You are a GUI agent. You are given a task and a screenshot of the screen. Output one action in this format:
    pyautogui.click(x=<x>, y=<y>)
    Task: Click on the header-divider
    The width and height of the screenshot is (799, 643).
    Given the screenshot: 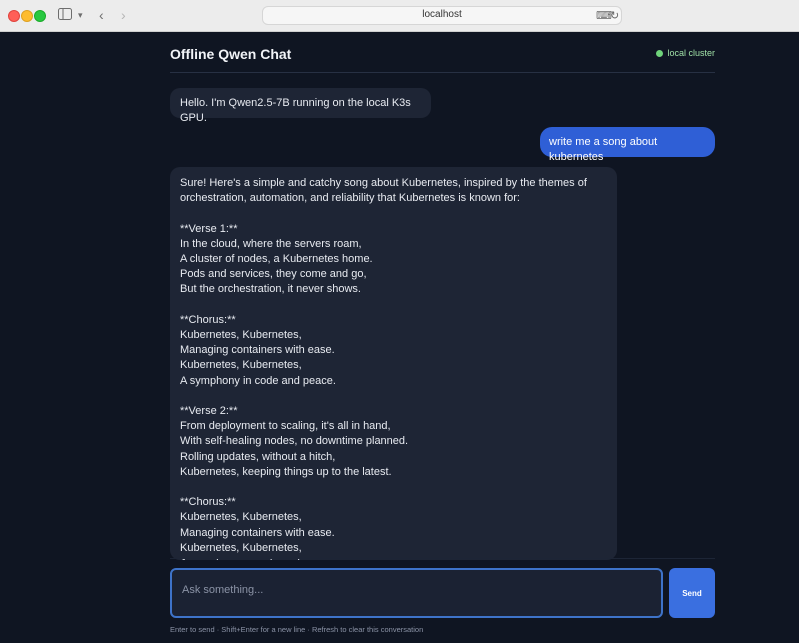 What is the action you would take?
    pyautogui.click(x=442, y=72)
    